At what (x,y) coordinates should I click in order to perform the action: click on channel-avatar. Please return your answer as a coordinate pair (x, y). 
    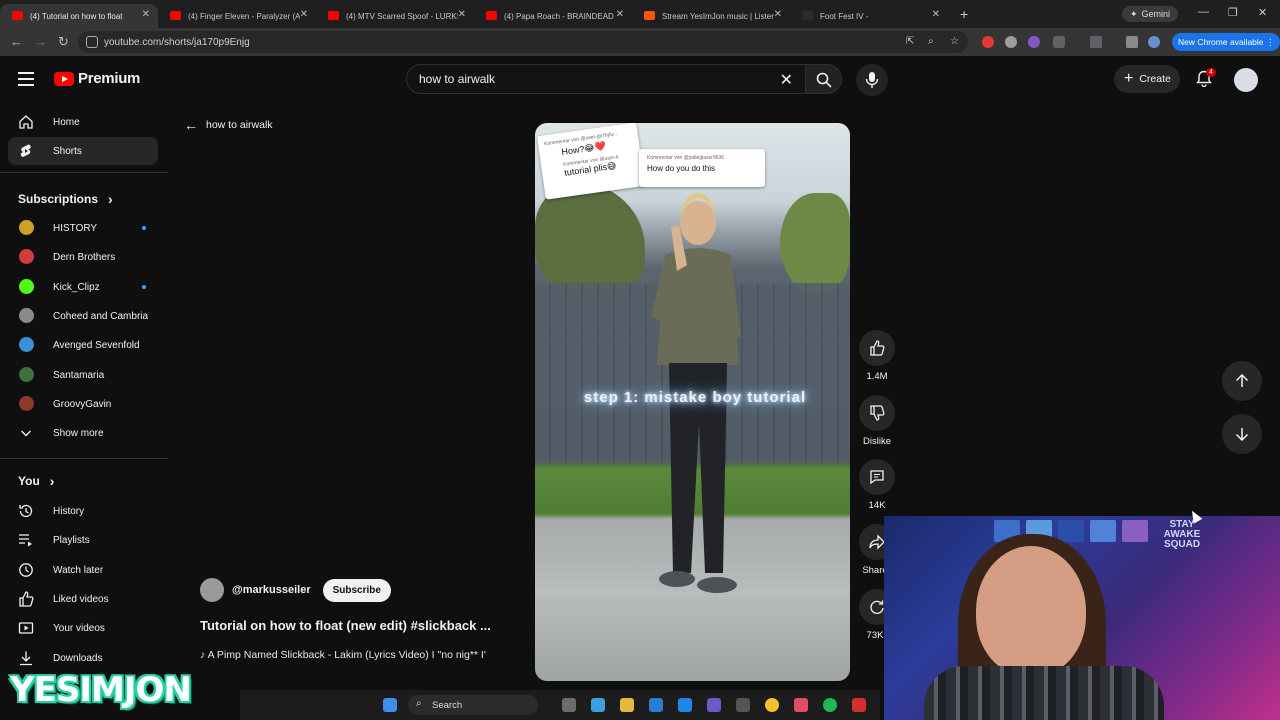
    Looking at the image, I should click on (212, 590).